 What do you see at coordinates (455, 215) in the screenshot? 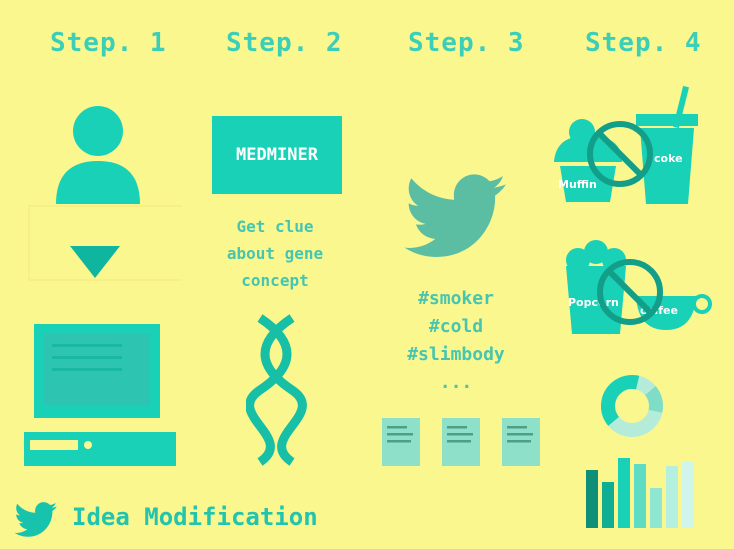
I see `twitter-bird-icon` at bounding box center [455, 215].